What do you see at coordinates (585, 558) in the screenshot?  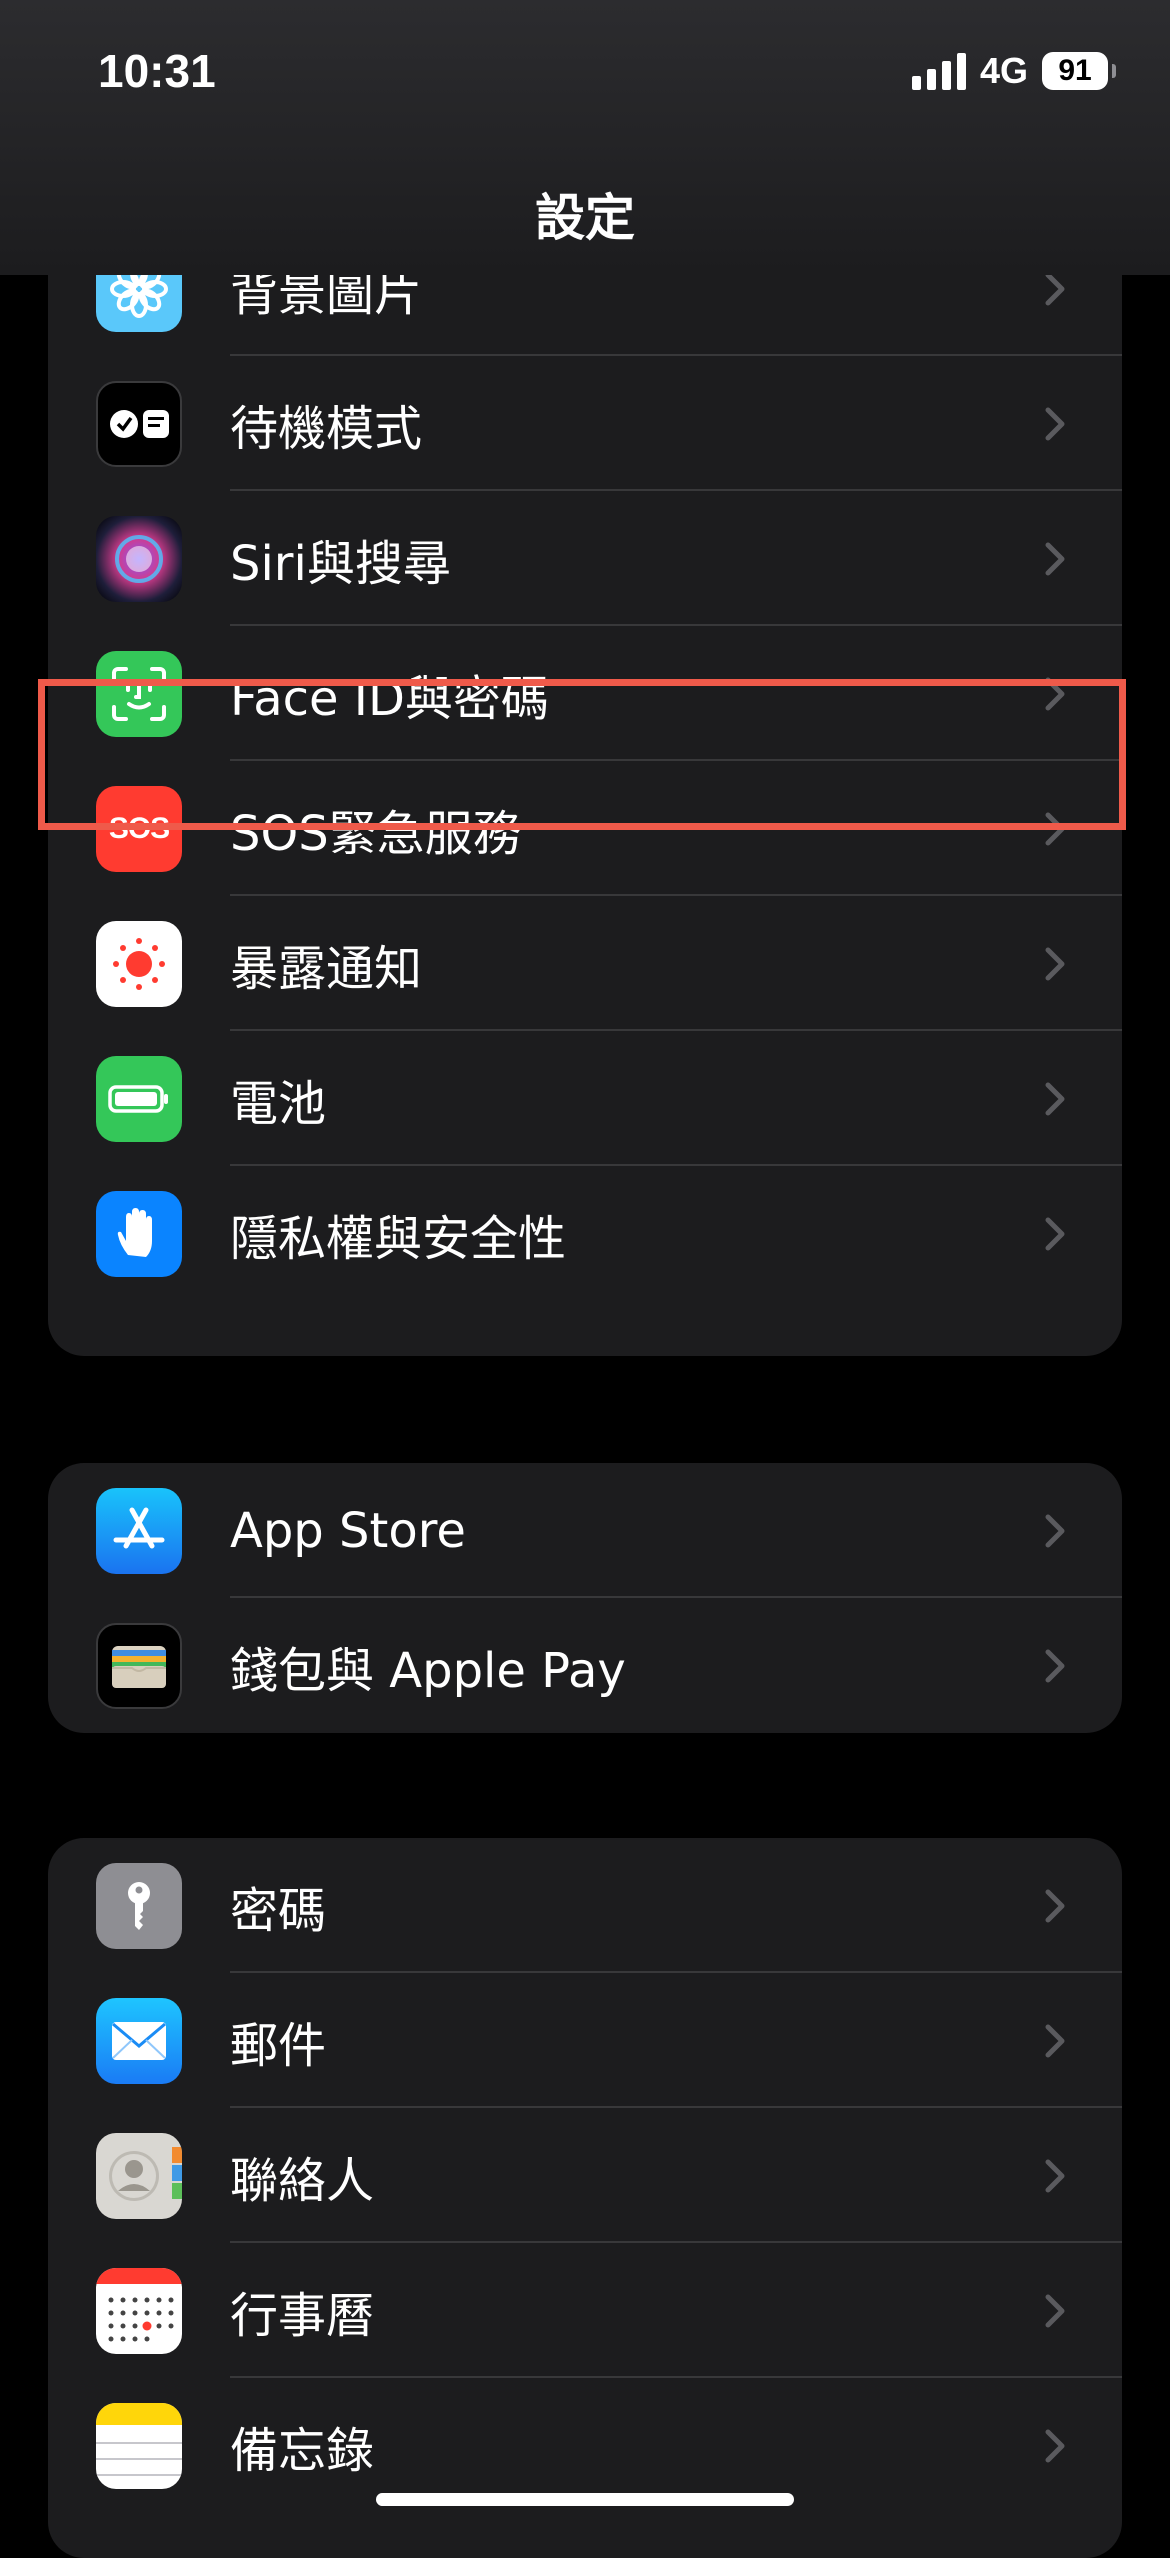 I see `settings-row-siri: Siri與搜尋` at bounding box center [585, 558].